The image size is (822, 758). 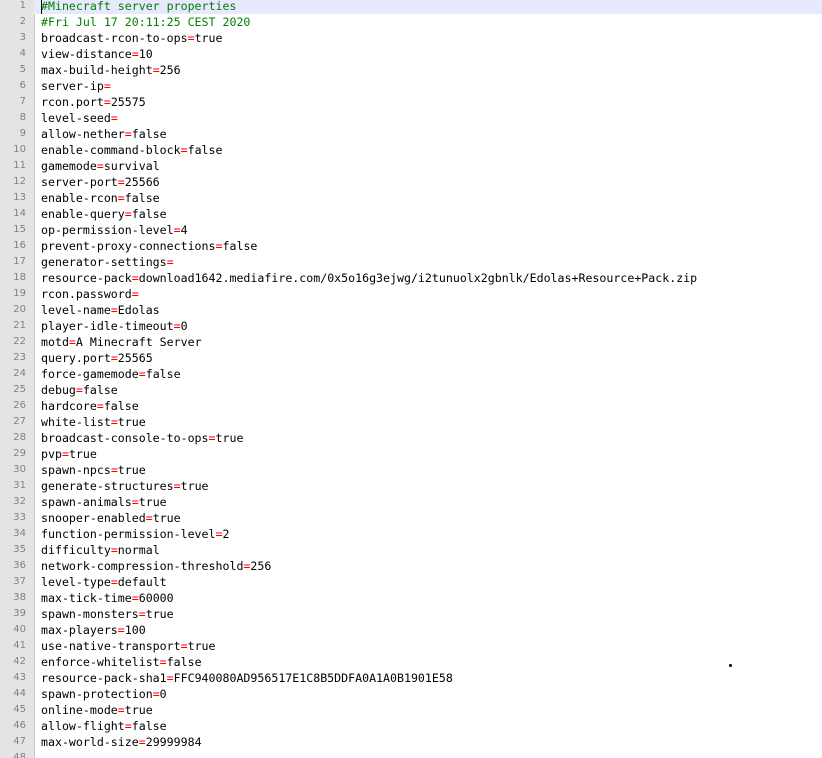 What do you see at coordinates (97, 710) in the screenshot?
I see `line-content: online-mode=true` at bounding box center [97, 710].